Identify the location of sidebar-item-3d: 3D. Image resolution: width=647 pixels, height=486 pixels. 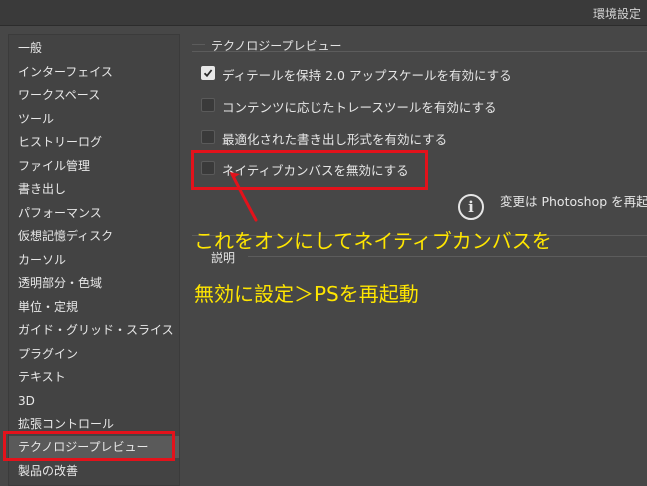
(94, 401).